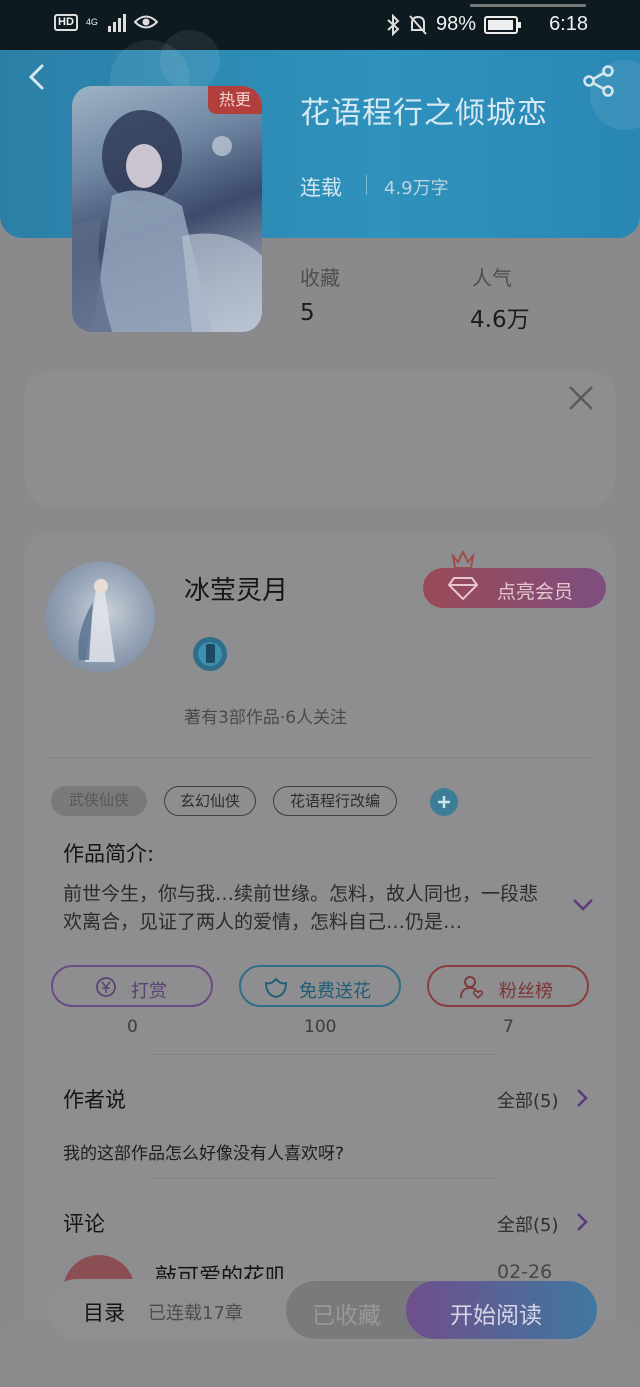  Describe the element at coordinates (424, 113) in the screenshot. I see `book-title: 花语程行之倾城恋` at that location.